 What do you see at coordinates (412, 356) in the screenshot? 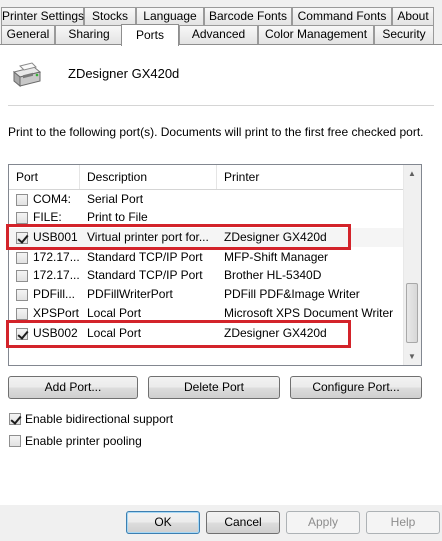
I see `scroll-down-arrow-icon: ▼` at bounding box center [412, 356].